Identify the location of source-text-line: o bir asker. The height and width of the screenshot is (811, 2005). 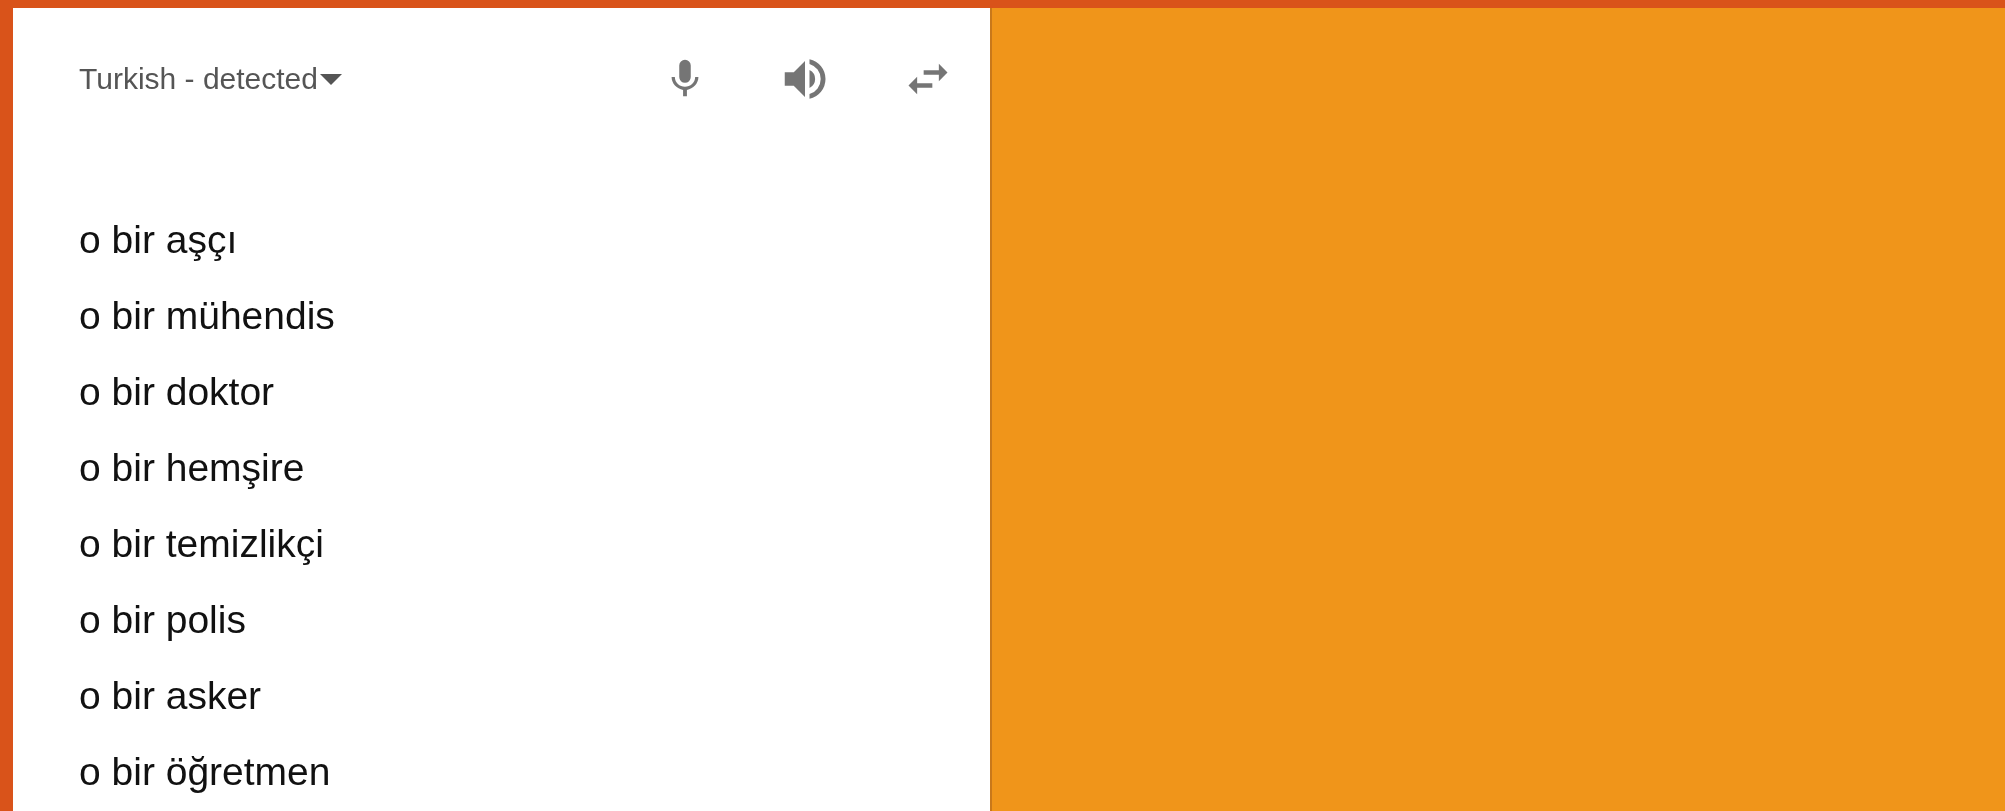
(171, 696).